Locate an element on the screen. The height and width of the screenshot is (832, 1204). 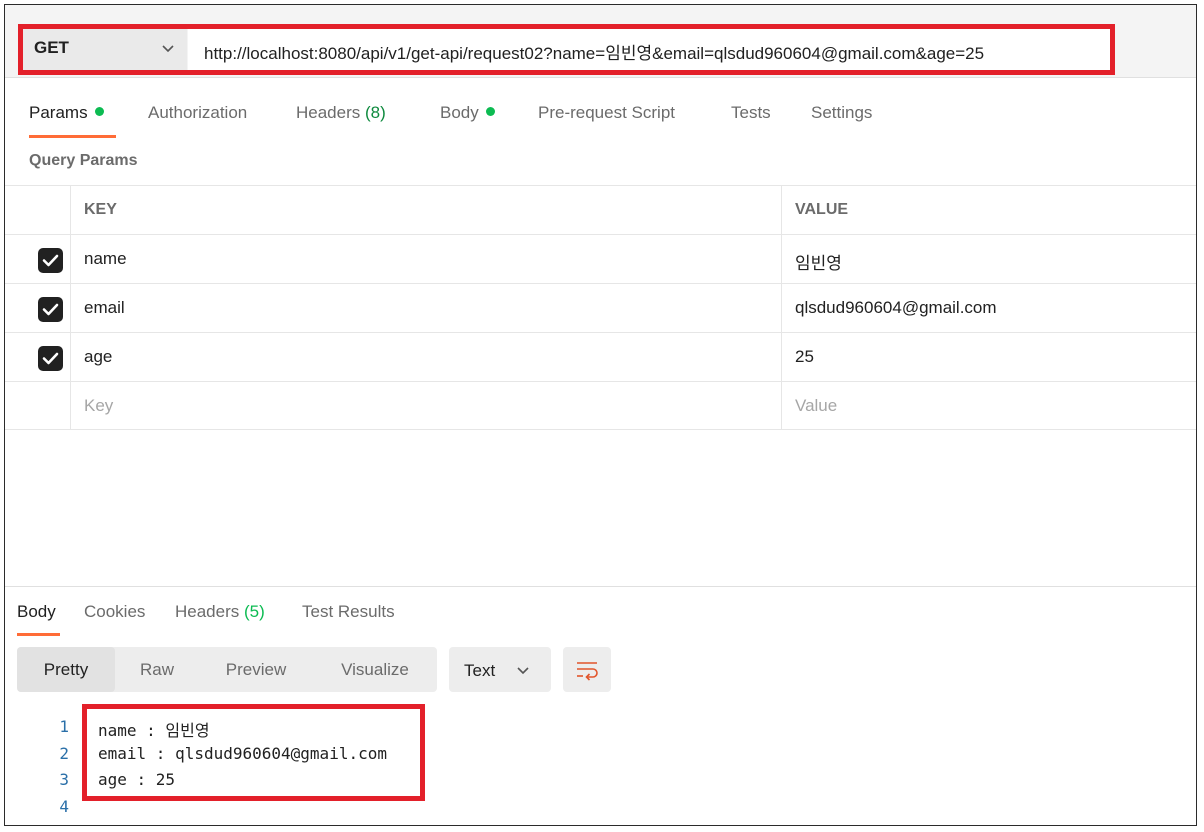
tab-authorization: Authorization is located at coordinates (197, 113).